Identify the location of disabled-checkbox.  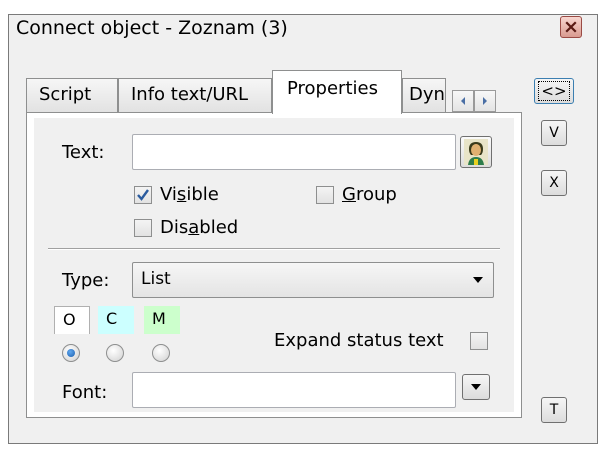
(143, 228).